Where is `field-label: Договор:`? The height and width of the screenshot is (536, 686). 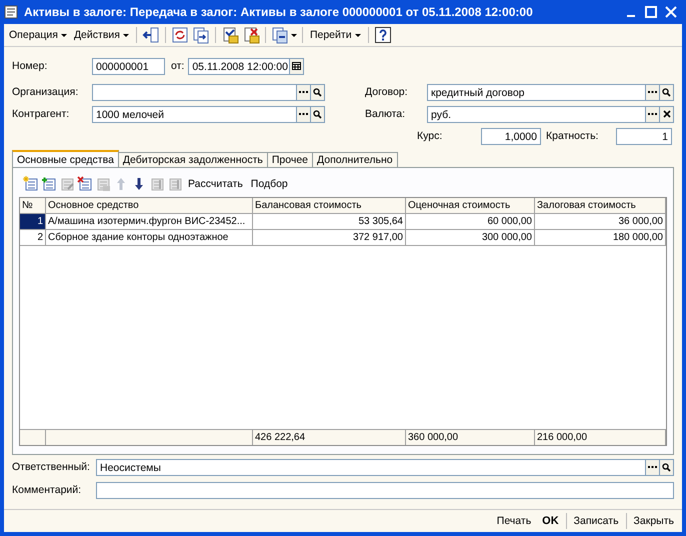
field-label: Договор: is located at coordinates (387, 92).